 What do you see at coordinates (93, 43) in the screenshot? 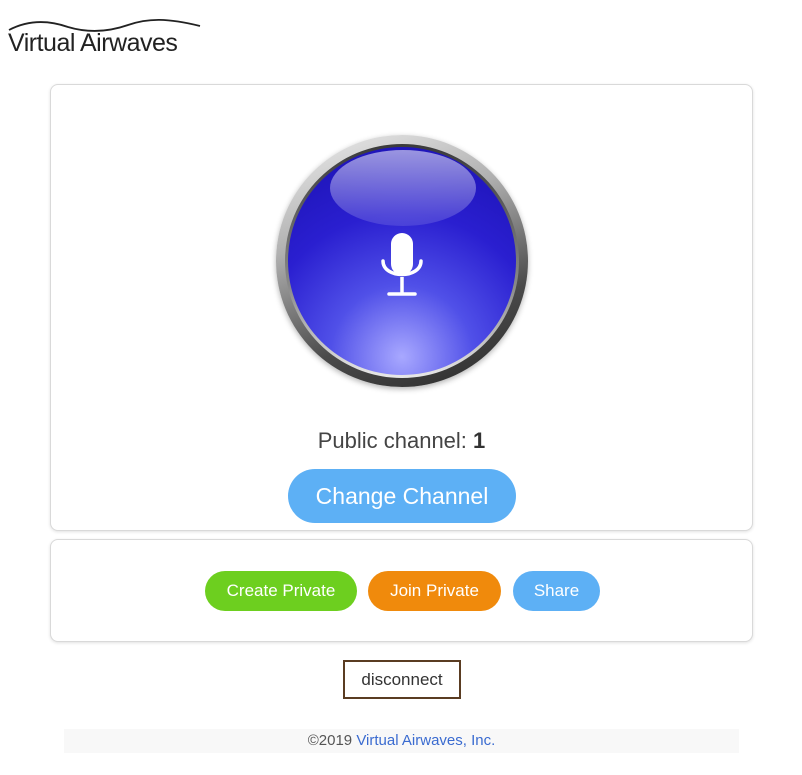
I see `brand-name: Virtual Airwaves` at bounding box center [93, 43].